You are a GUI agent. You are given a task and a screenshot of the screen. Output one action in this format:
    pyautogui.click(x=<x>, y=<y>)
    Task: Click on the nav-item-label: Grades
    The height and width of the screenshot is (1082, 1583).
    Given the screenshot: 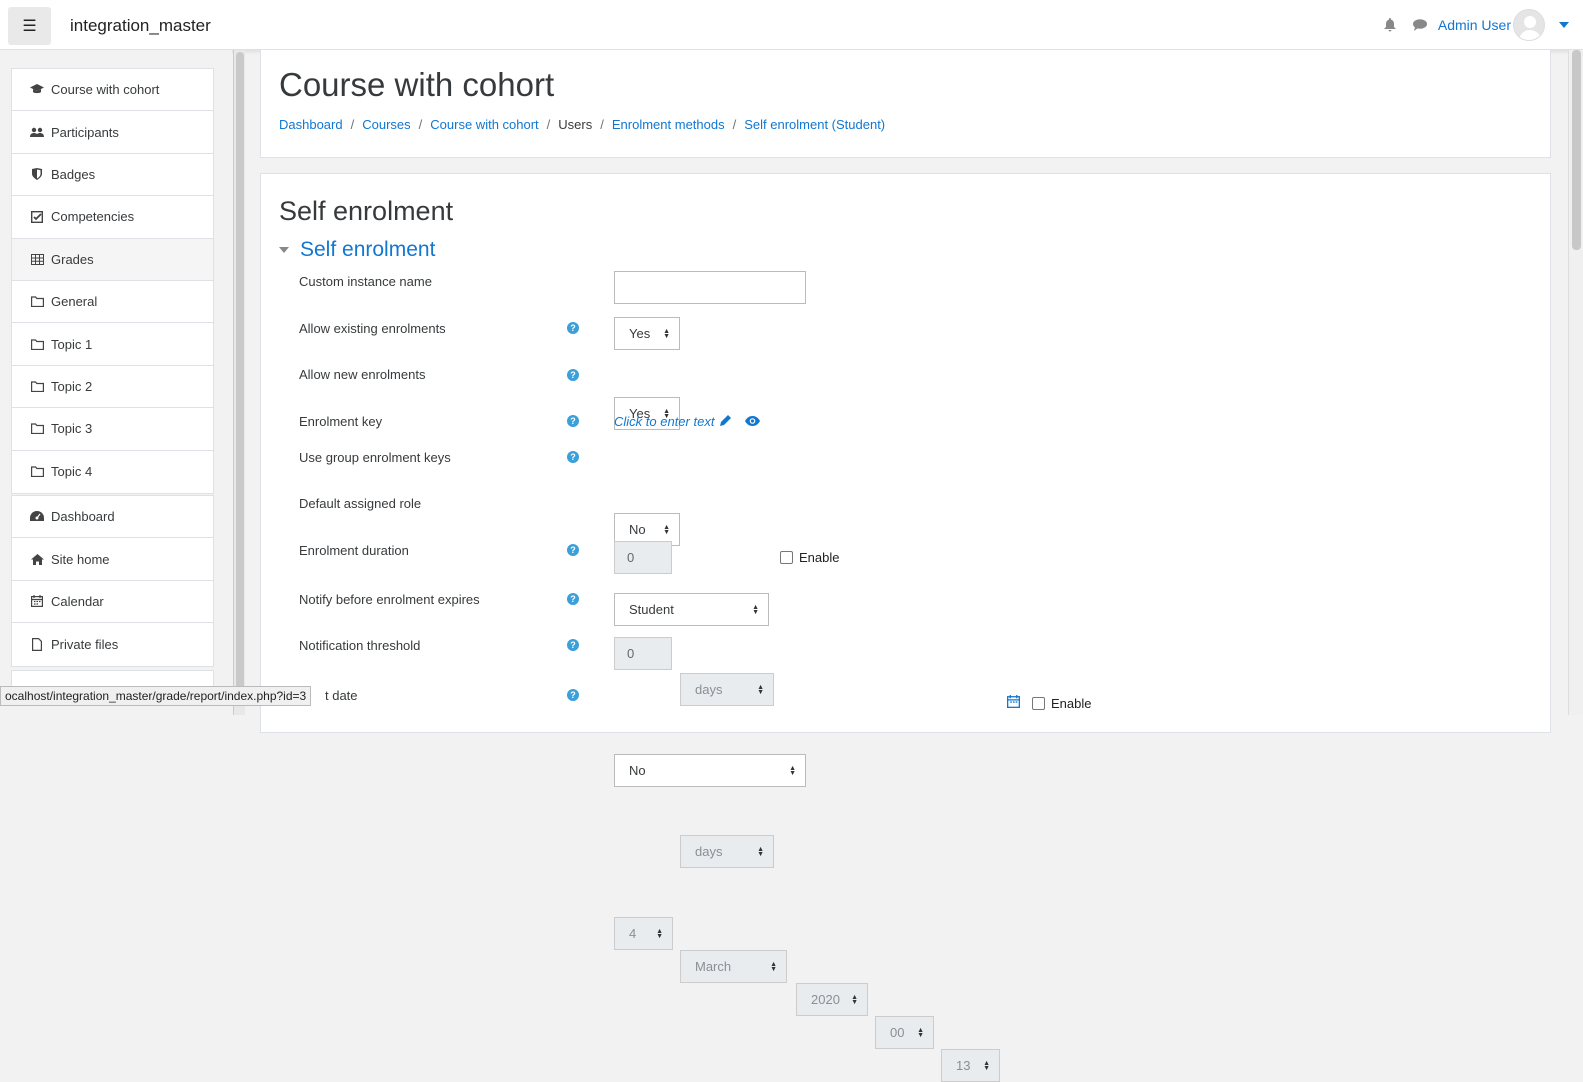 What is the action you would take?
    pyautogui.click(x=72, y=259)
    